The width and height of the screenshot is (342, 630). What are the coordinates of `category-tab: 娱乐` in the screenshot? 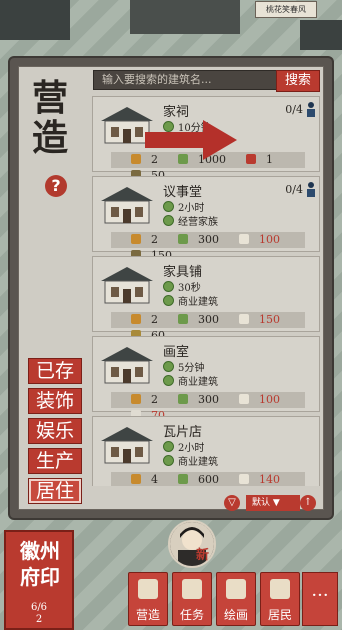 It's located at (55, 431).